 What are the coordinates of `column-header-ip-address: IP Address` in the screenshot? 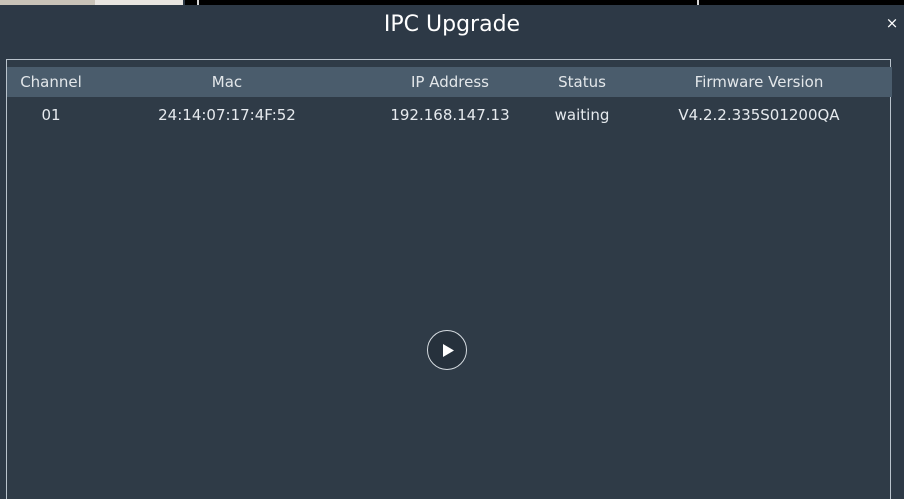 It's located at (450, 82).